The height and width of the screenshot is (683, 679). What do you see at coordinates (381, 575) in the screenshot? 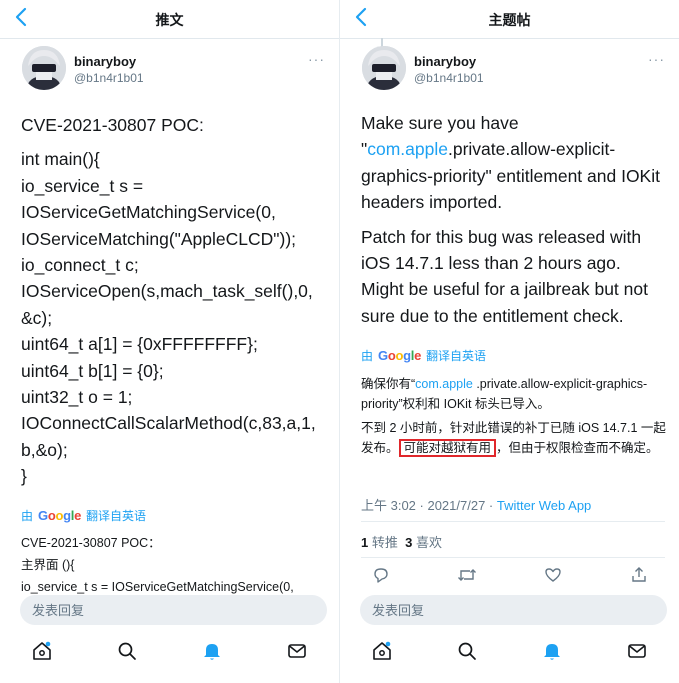
I see `reply-icon` at bounding box center [381, 575].